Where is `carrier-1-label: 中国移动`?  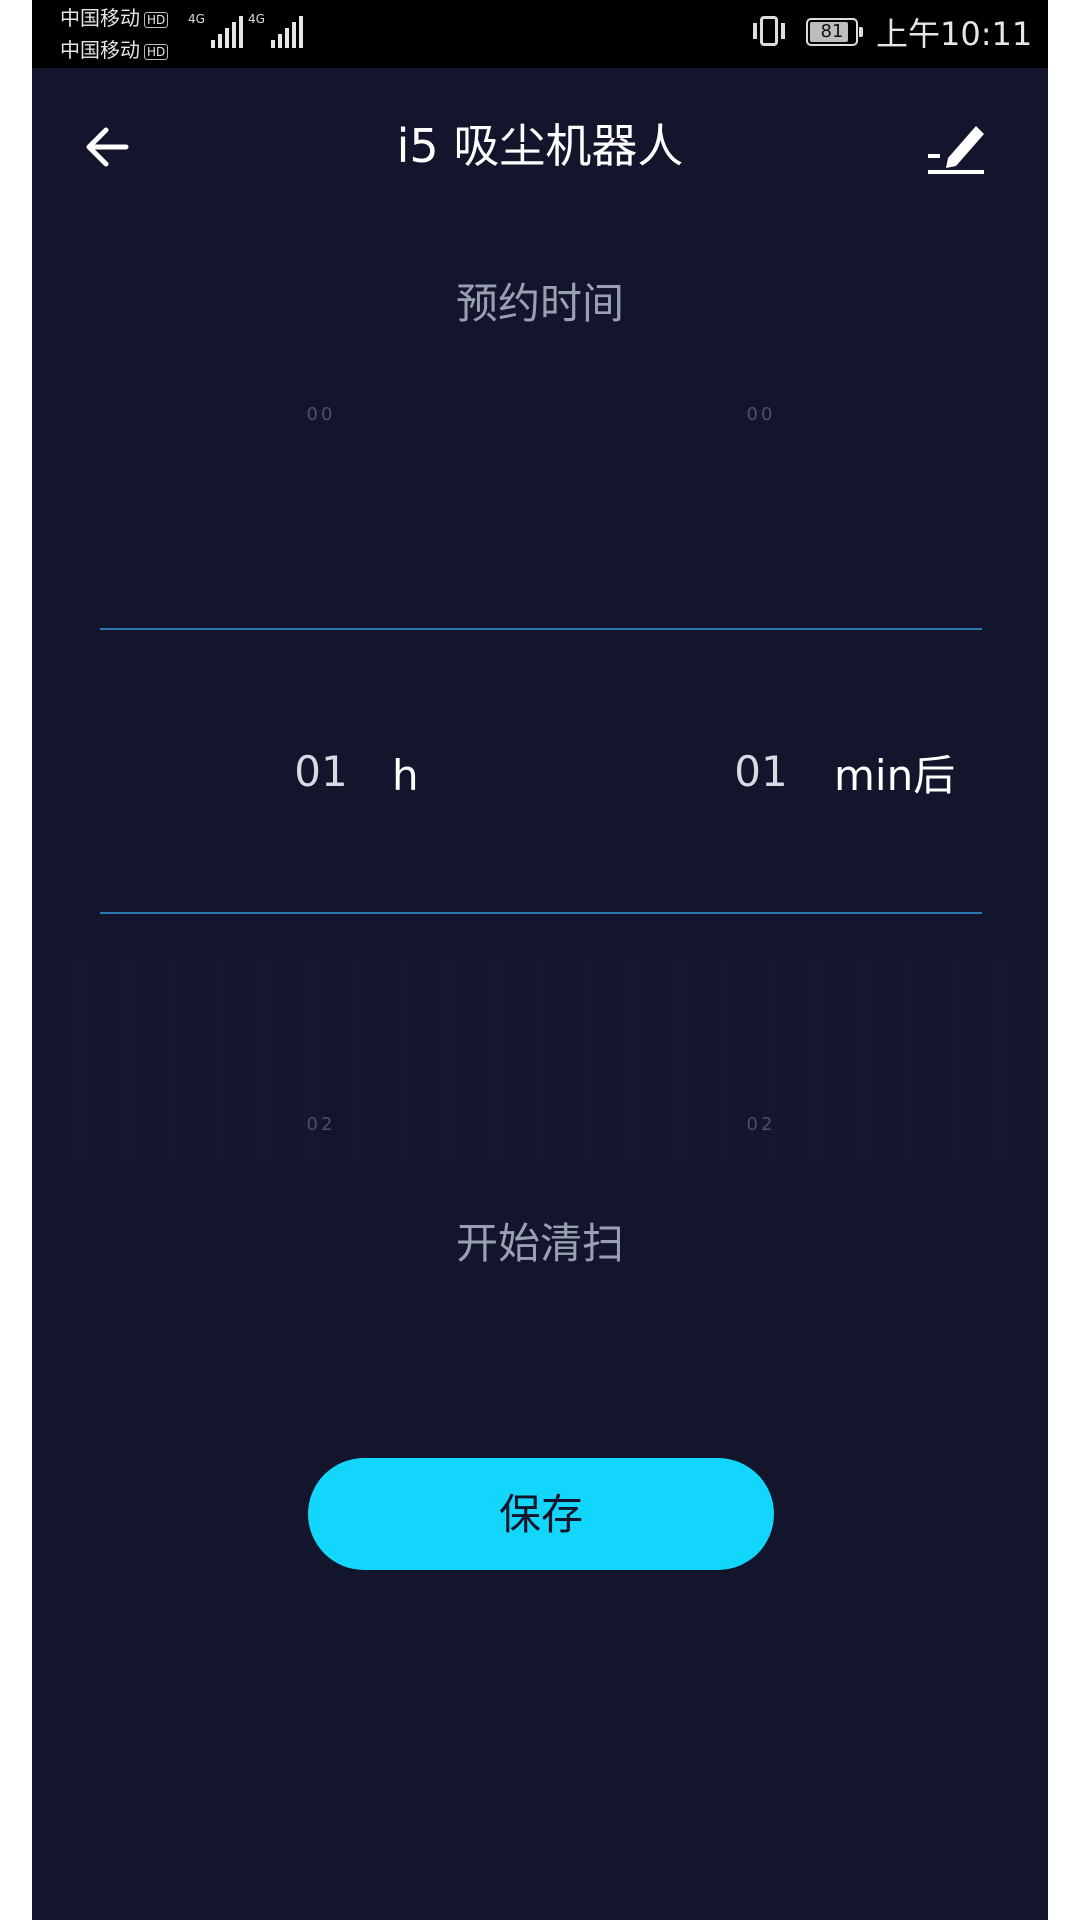 carrier-1-label: 中国移动 is located at coordinates (100, 18).